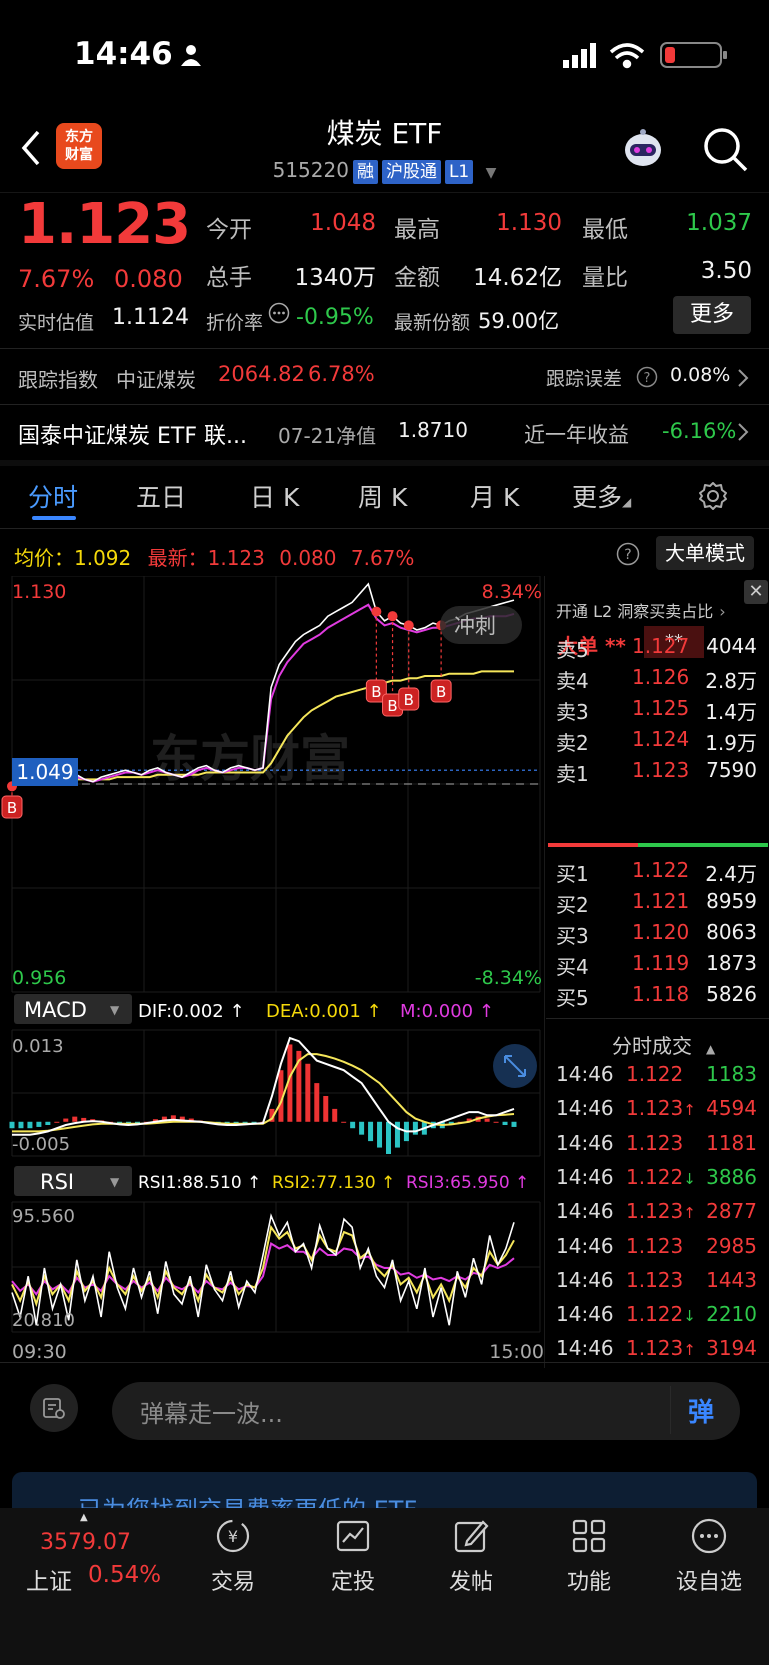 Image resolution: width=769 pixels, height=1665 pixels. I want to click on buy-row-volume: 1873, so click(731, 963).